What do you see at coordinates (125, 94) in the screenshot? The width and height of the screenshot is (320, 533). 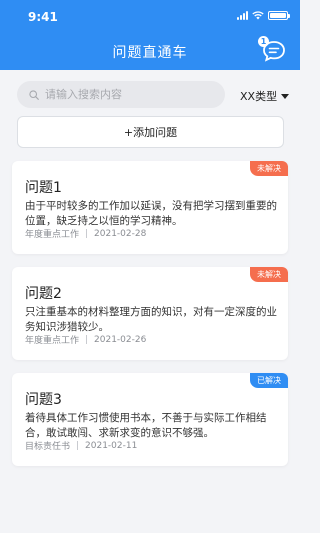 I see `search-input` at bounding box center [125, 94].